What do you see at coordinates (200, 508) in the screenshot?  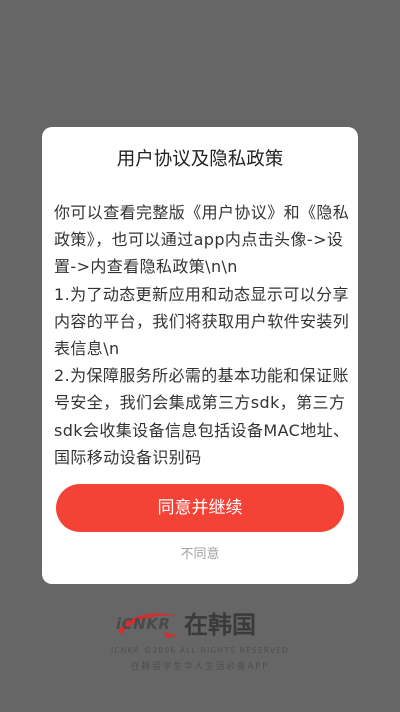 I see `agree-button: 同意并继续` at bounding box center [200, 508].